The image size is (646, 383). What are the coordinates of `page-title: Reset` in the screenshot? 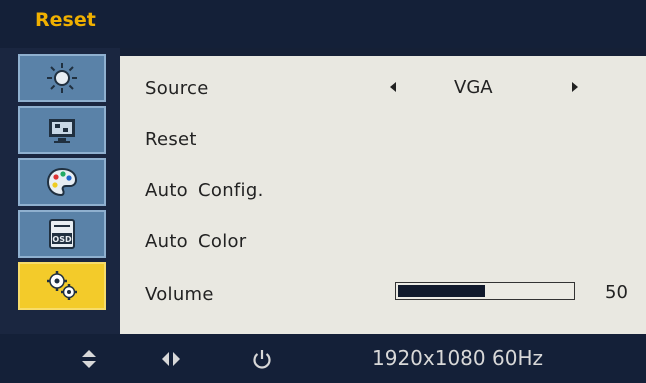 It's located at (65, 20).